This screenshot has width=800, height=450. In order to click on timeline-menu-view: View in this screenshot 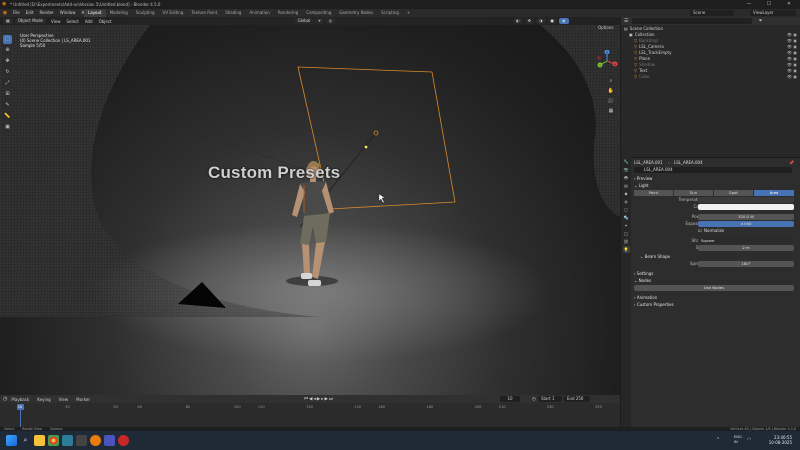, I will do `click(64, 399)`.